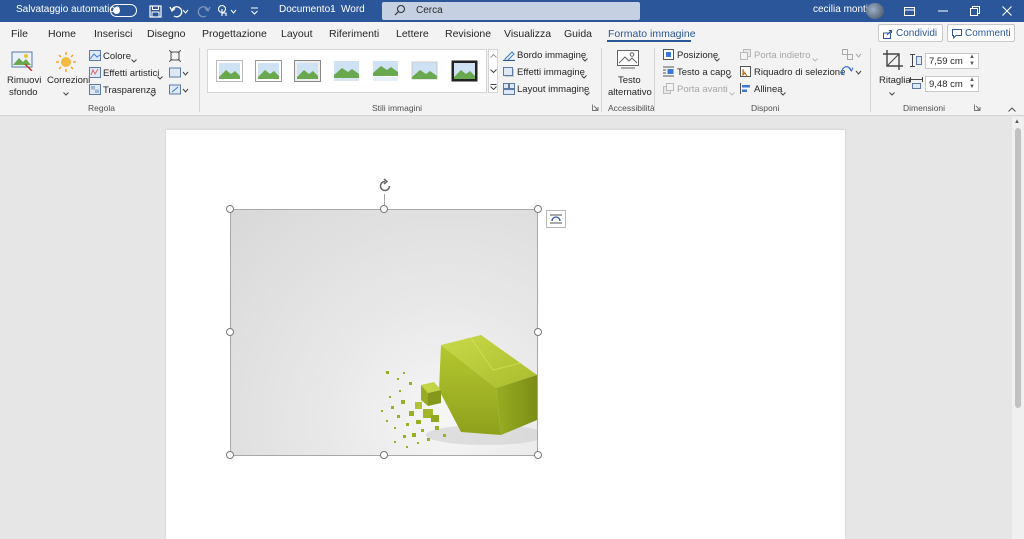  I want to click on wrap-text-icon, so click(668, 73).